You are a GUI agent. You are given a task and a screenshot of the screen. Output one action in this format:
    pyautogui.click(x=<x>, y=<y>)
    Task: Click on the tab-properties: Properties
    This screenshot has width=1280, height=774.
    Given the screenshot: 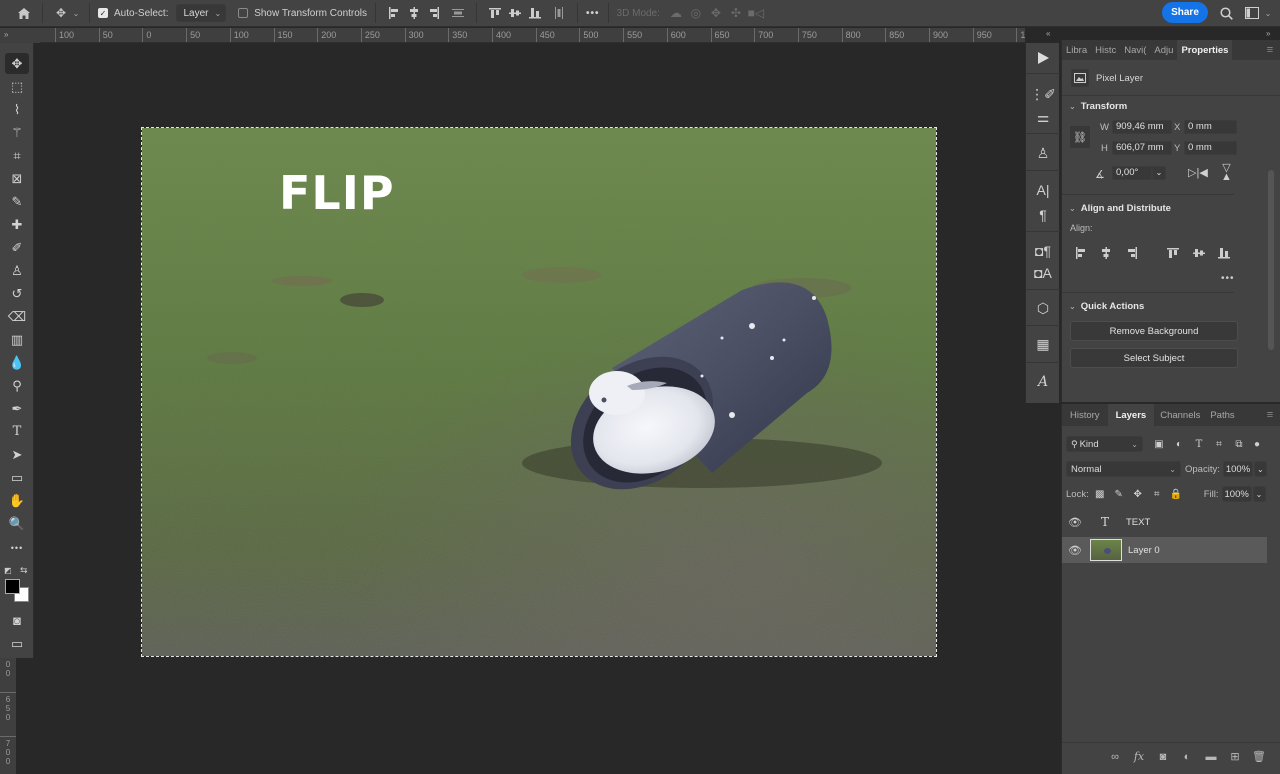 What is the action you would take?
    pyautogui.click(x=1205, y=50)
    